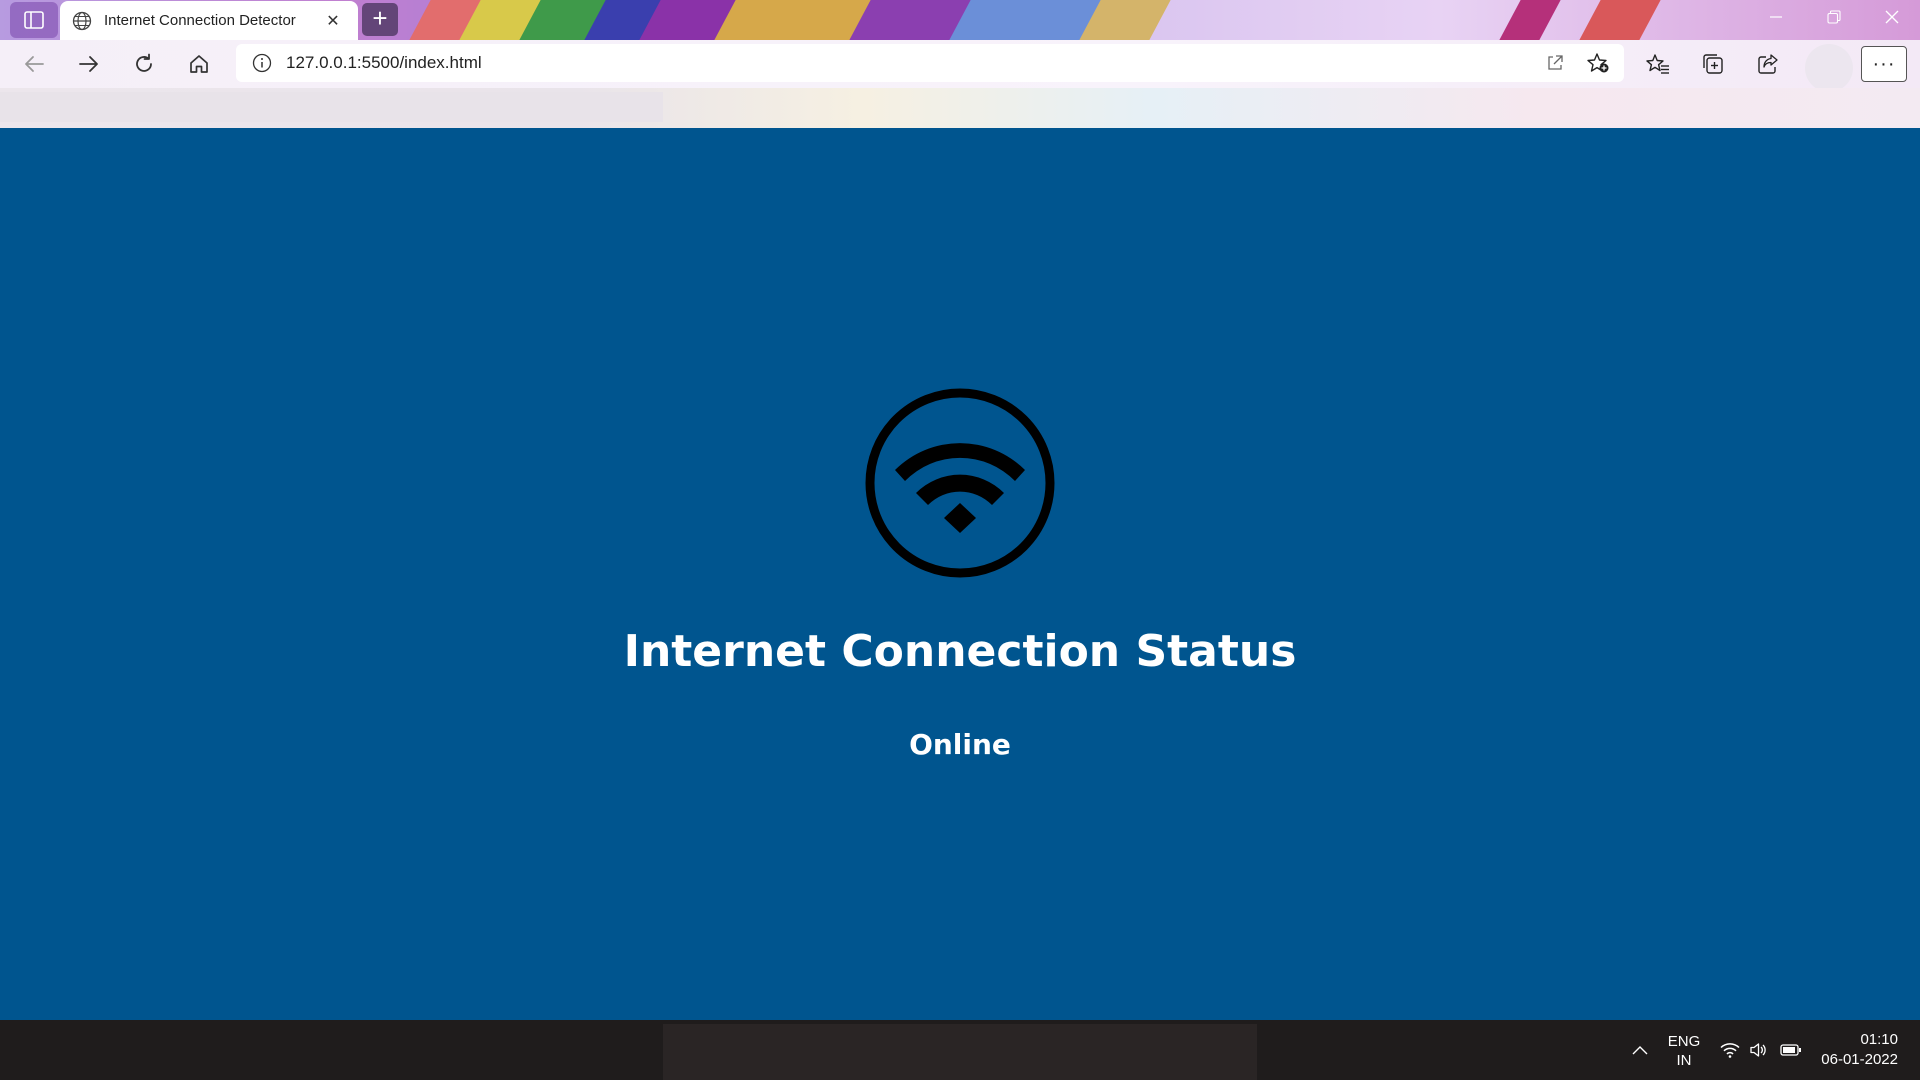  What do you see at coordinates (1684, 1041) in the screenshot?
I see `language-code: ENG` at bounding box center [1684, 1041].